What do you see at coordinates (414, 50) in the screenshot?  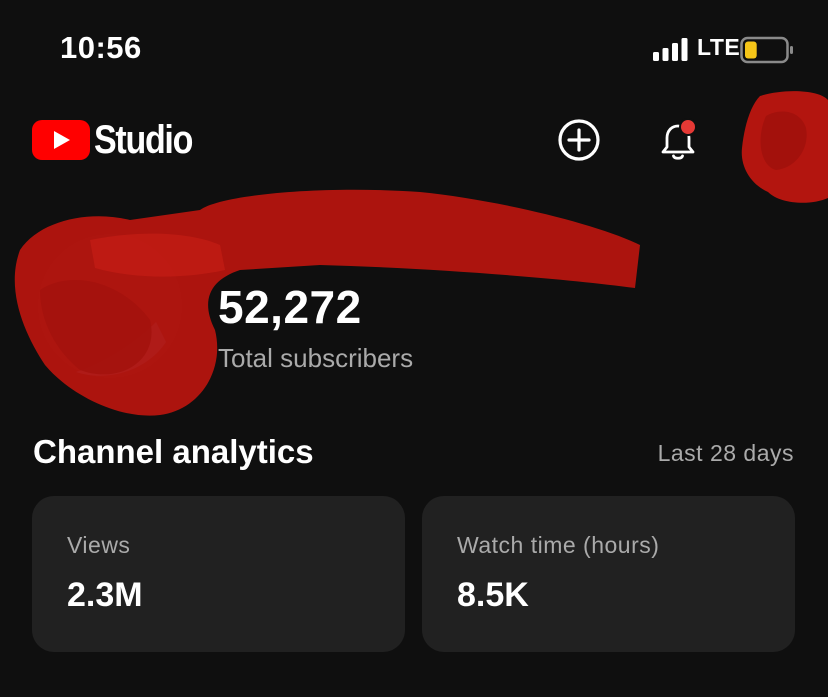 I see `status-bar: 10:56 LTE` at bounding box center [414, 50].